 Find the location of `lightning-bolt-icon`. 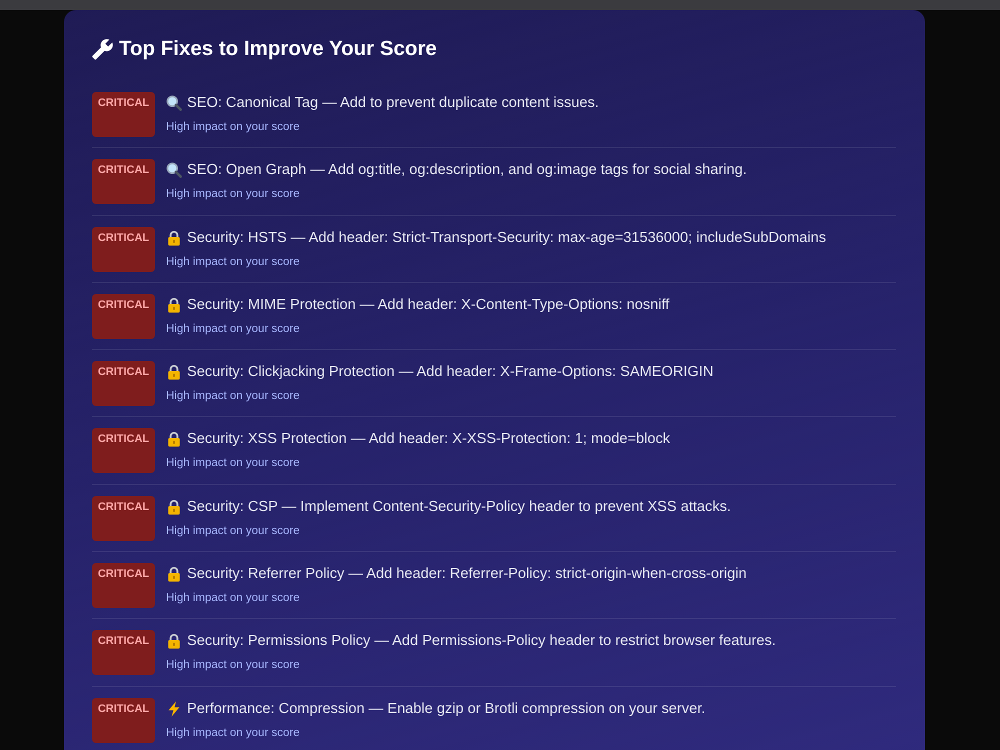

lightning-bolt-icon is located at coordinates (174, 708).